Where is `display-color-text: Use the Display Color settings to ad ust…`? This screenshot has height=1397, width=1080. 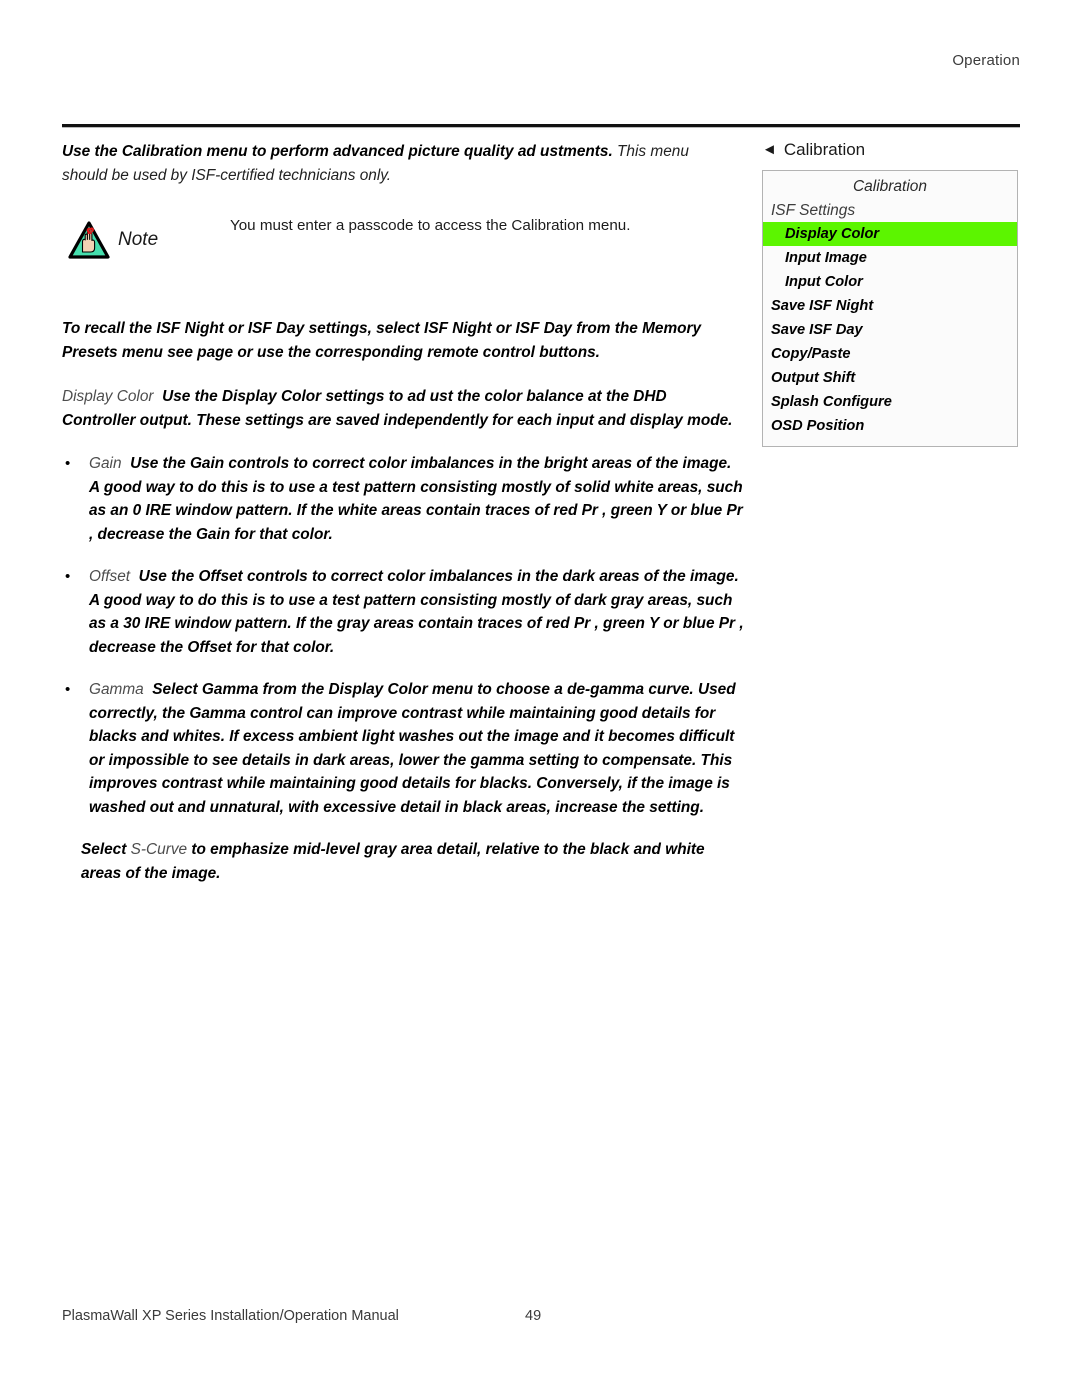 display-color-text: Use the Display Color settings to ad ust… is located at coordinates (397, 408).